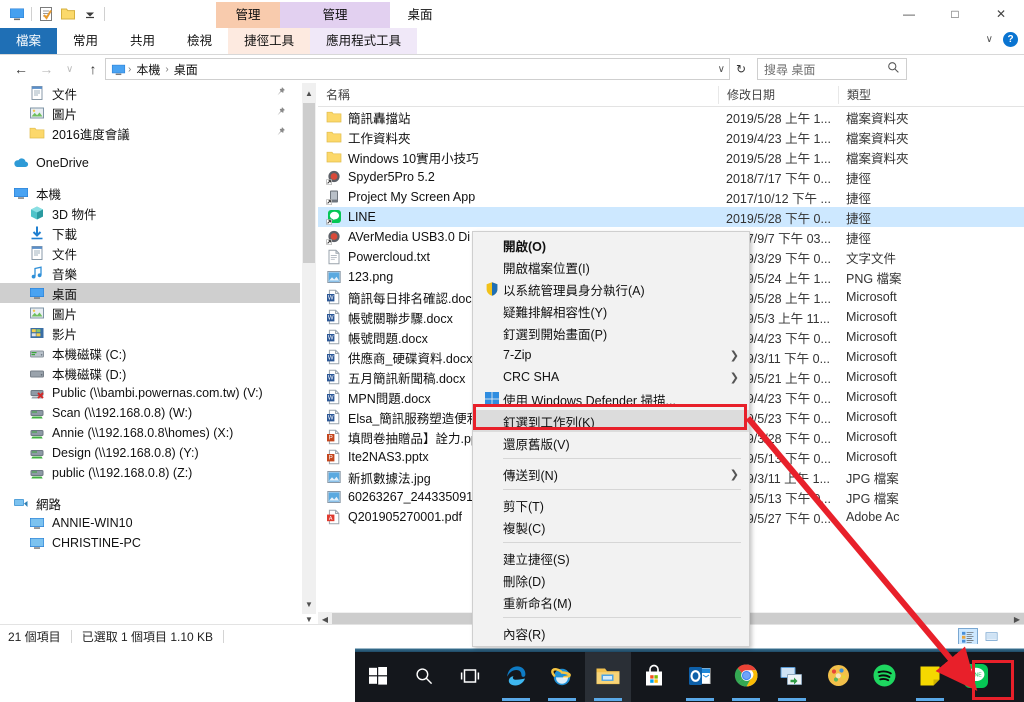 Image resolution: width=1024 pixels, height=702 pixels. What do you see at coordinates (199, 41) in the screenshot?
I see `tab-view: 檢視` at bounding box center [199, 41].